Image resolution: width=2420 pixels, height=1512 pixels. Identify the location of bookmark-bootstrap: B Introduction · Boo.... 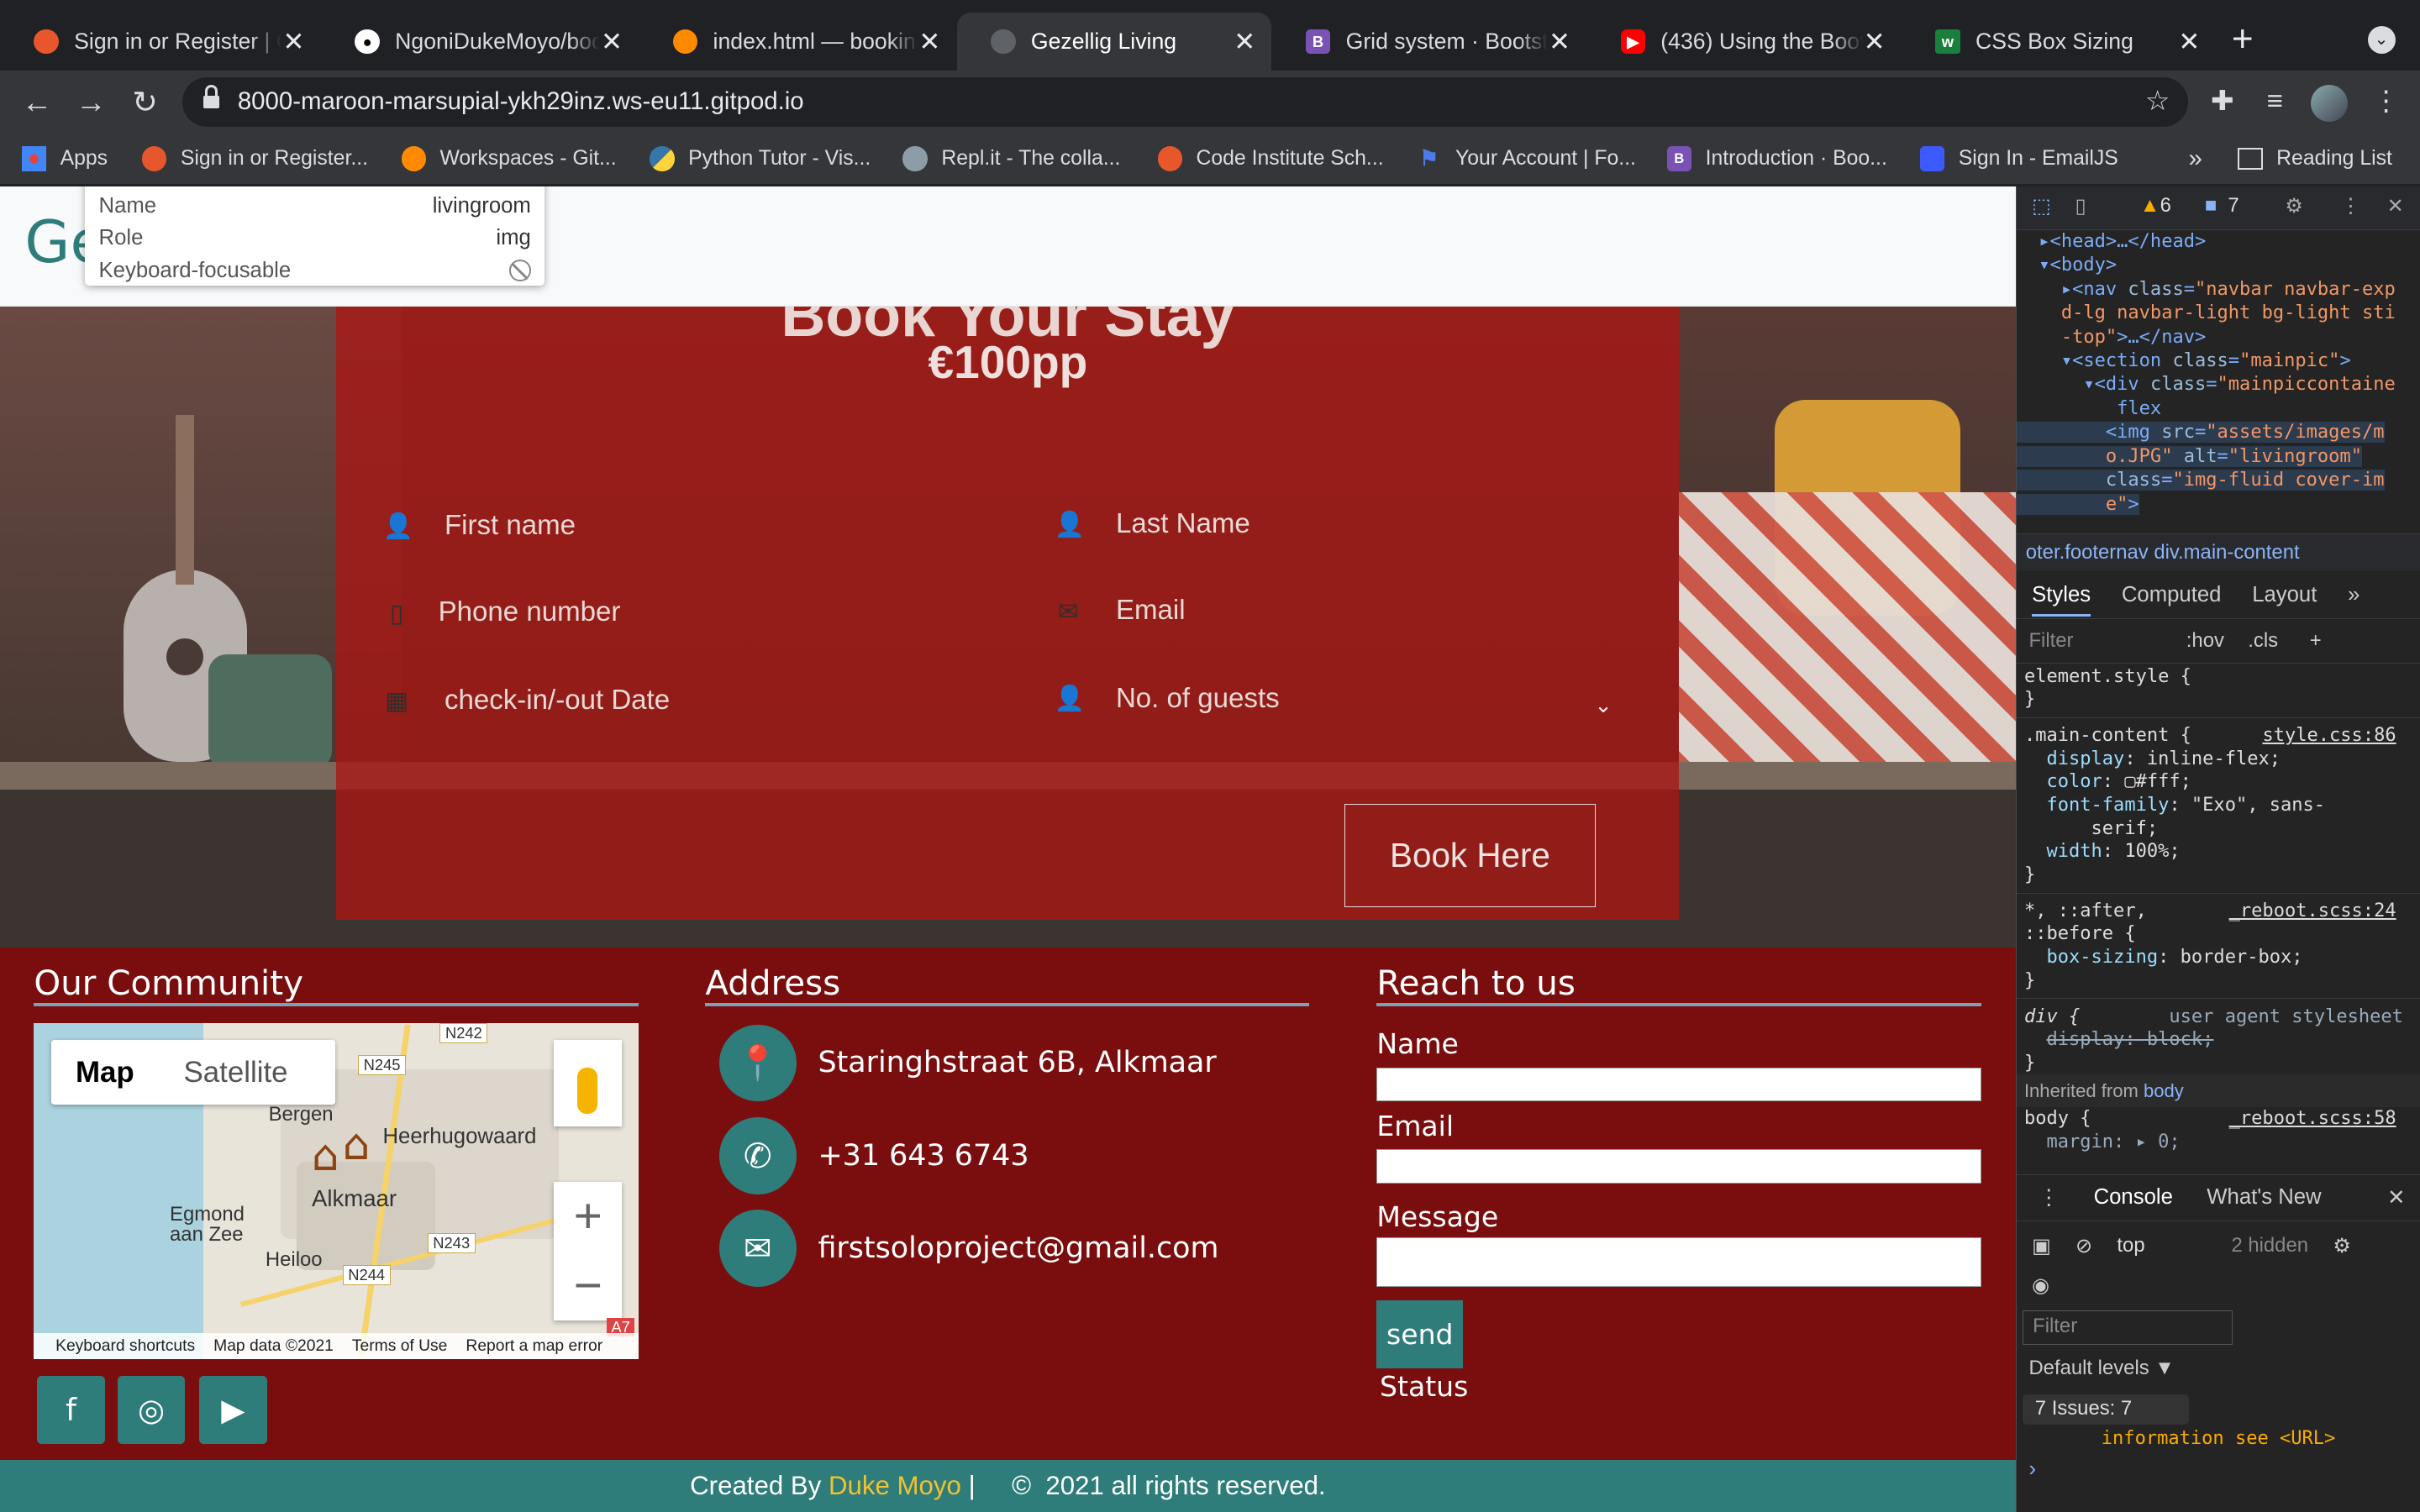
(1776, 159).